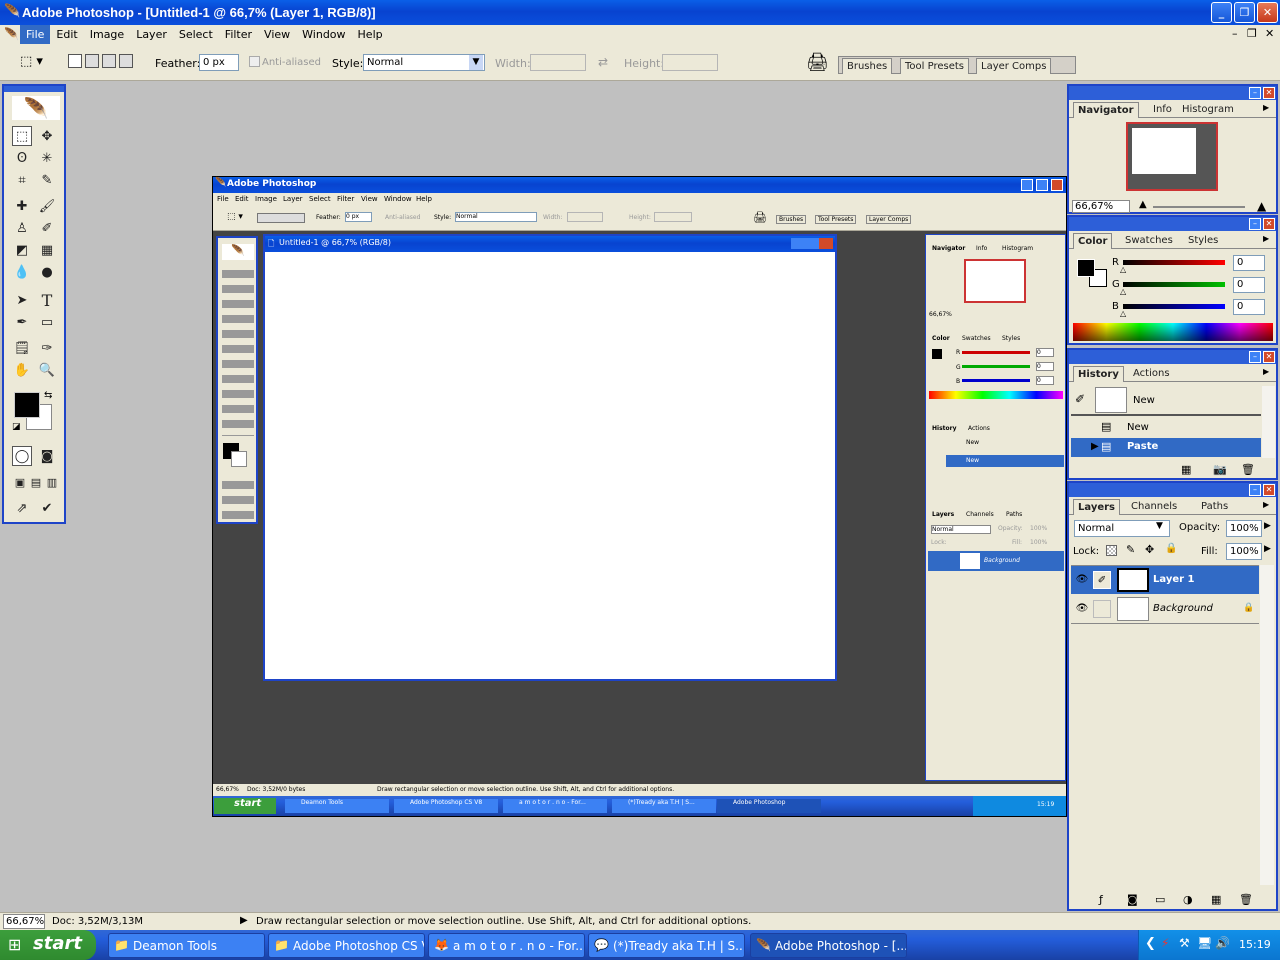  What do you see at coordinates (47, 136) in the screenshot?
I see `move-tool-icon: ✥` at bounding box center [47, 136].